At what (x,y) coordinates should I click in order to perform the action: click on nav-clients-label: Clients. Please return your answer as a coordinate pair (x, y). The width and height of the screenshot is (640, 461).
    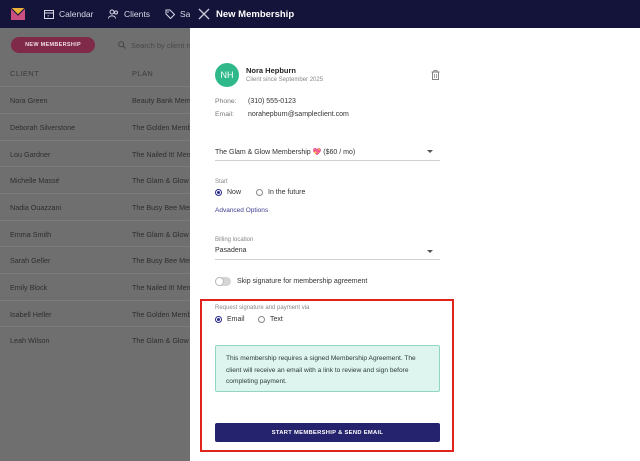
    Looking at the image, I should click on (137, 14).